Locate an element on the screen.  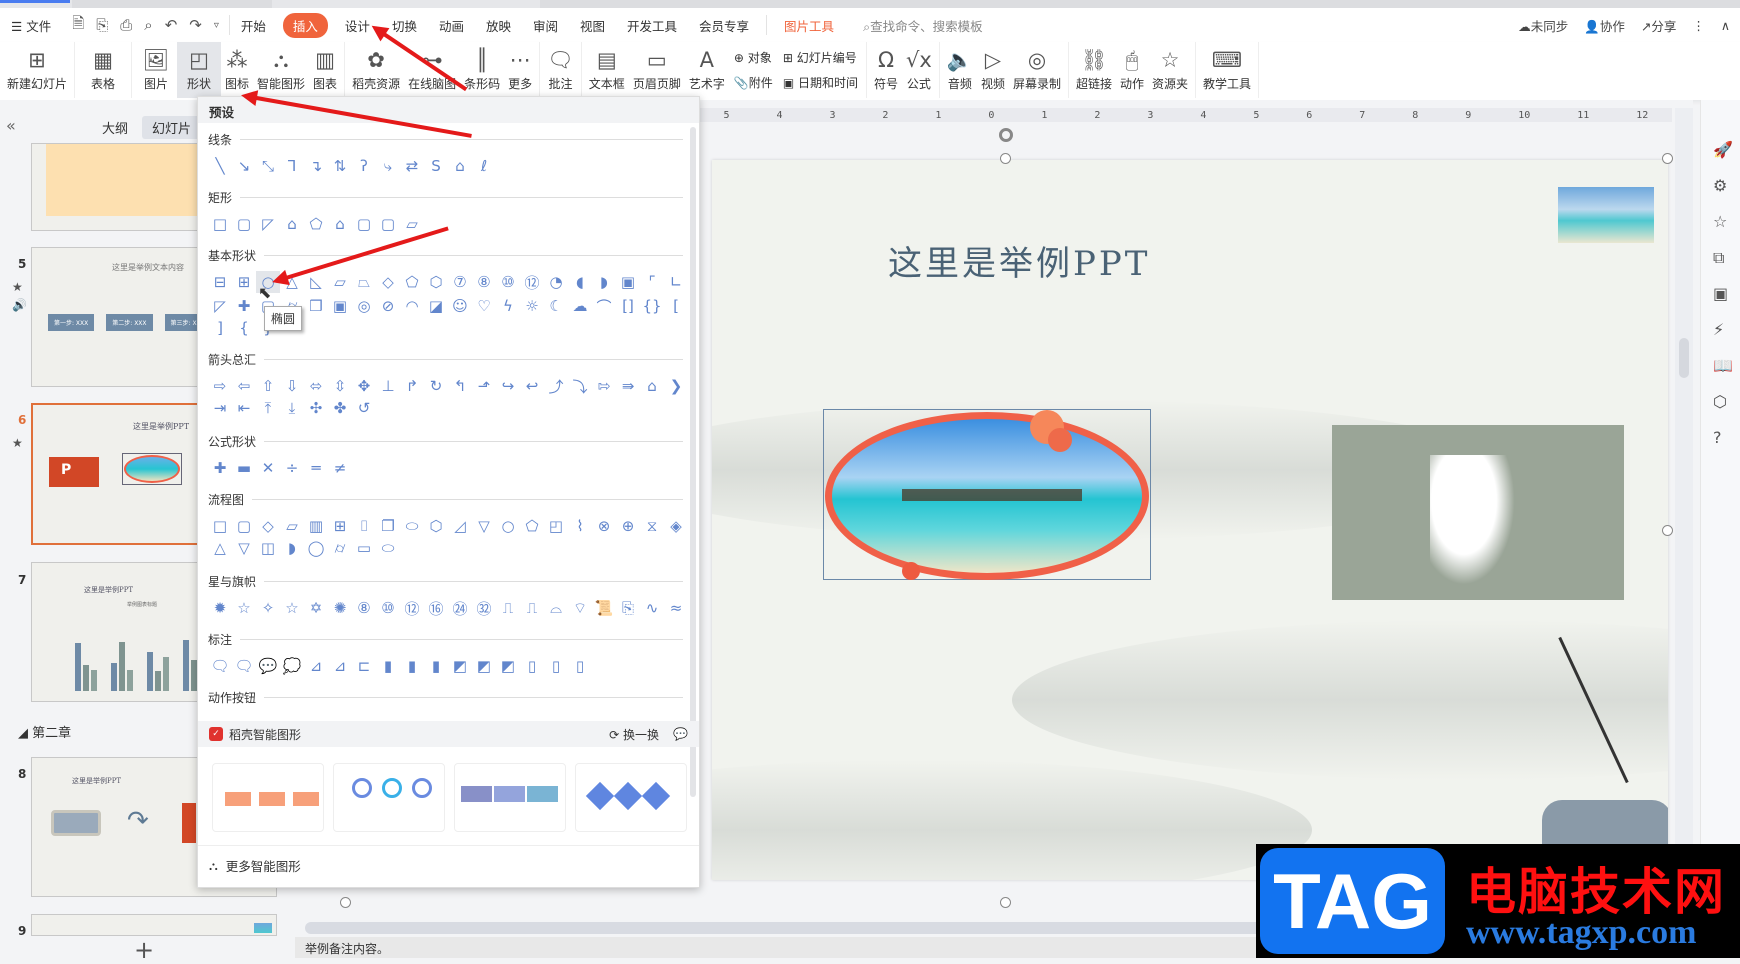
smart-graphic-card is located at coordinates (631, 797).